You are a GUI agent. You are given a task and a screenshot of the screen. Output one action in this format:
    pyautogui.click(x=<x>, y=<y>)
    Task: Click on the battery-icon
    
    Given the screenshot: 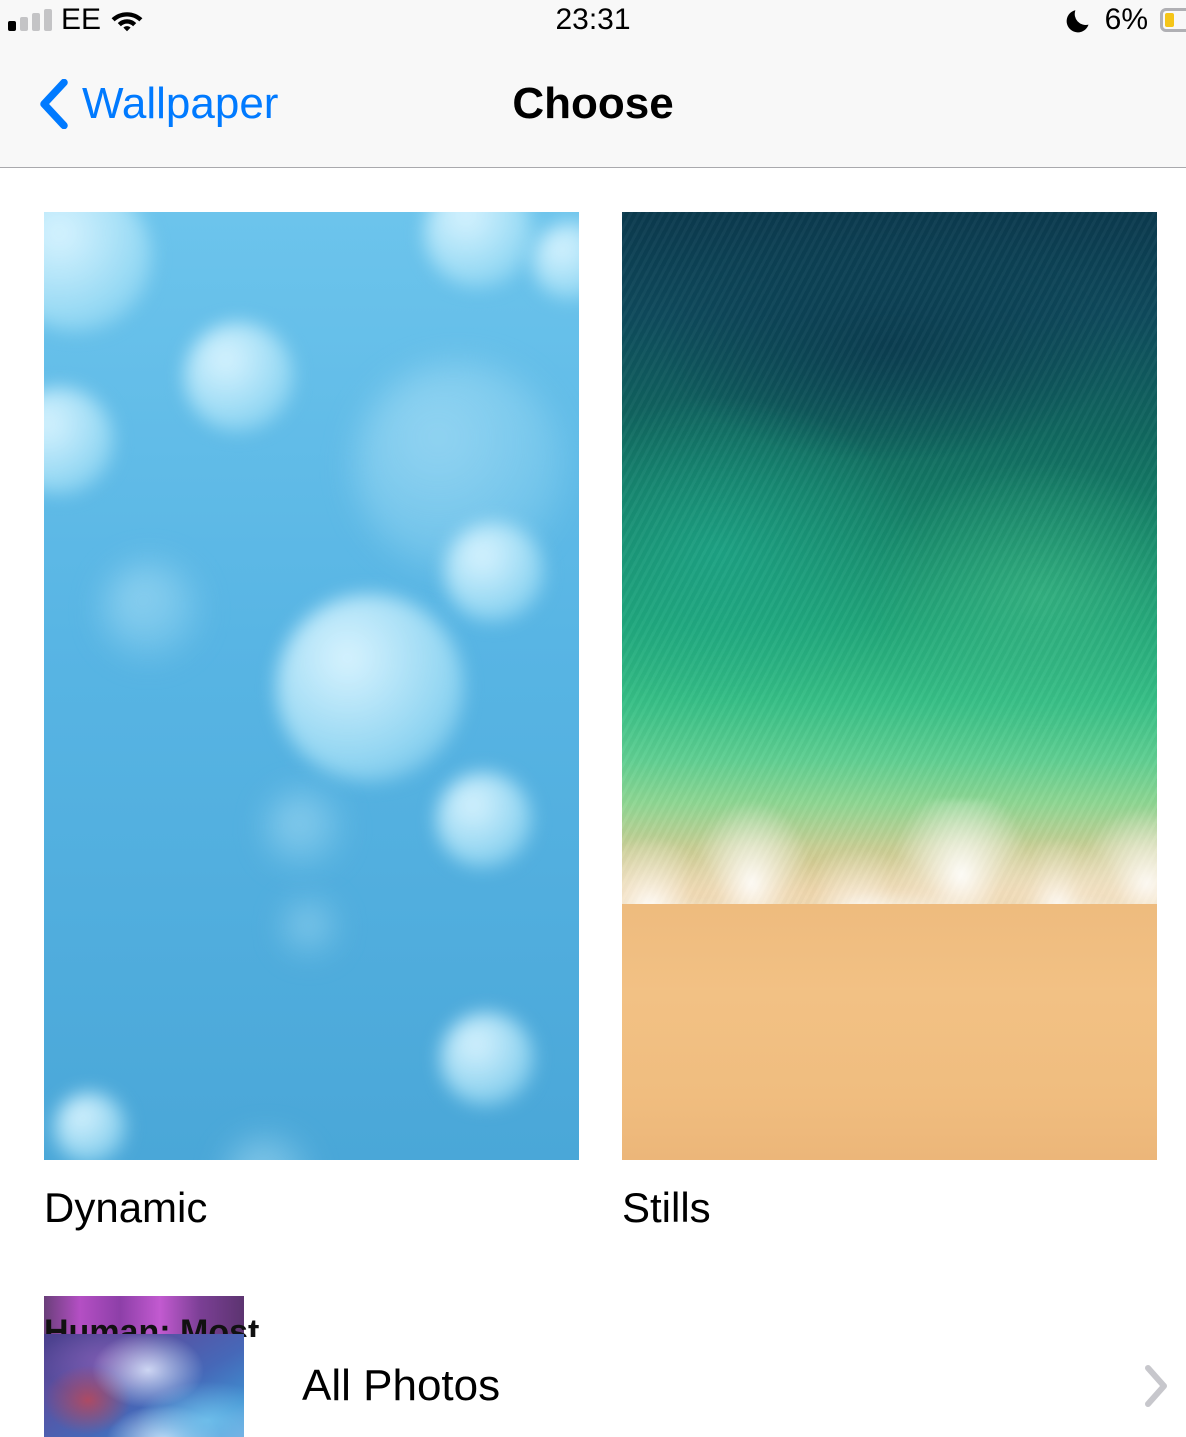 What is the action you would take?
    pyautogui.click(x=1173, y=20)
    